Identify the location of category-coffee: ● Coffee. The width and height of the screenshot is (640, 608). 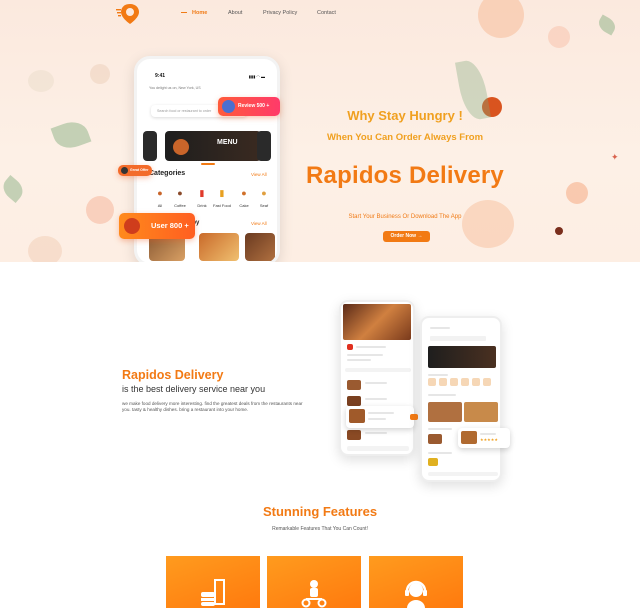
(180, 197).